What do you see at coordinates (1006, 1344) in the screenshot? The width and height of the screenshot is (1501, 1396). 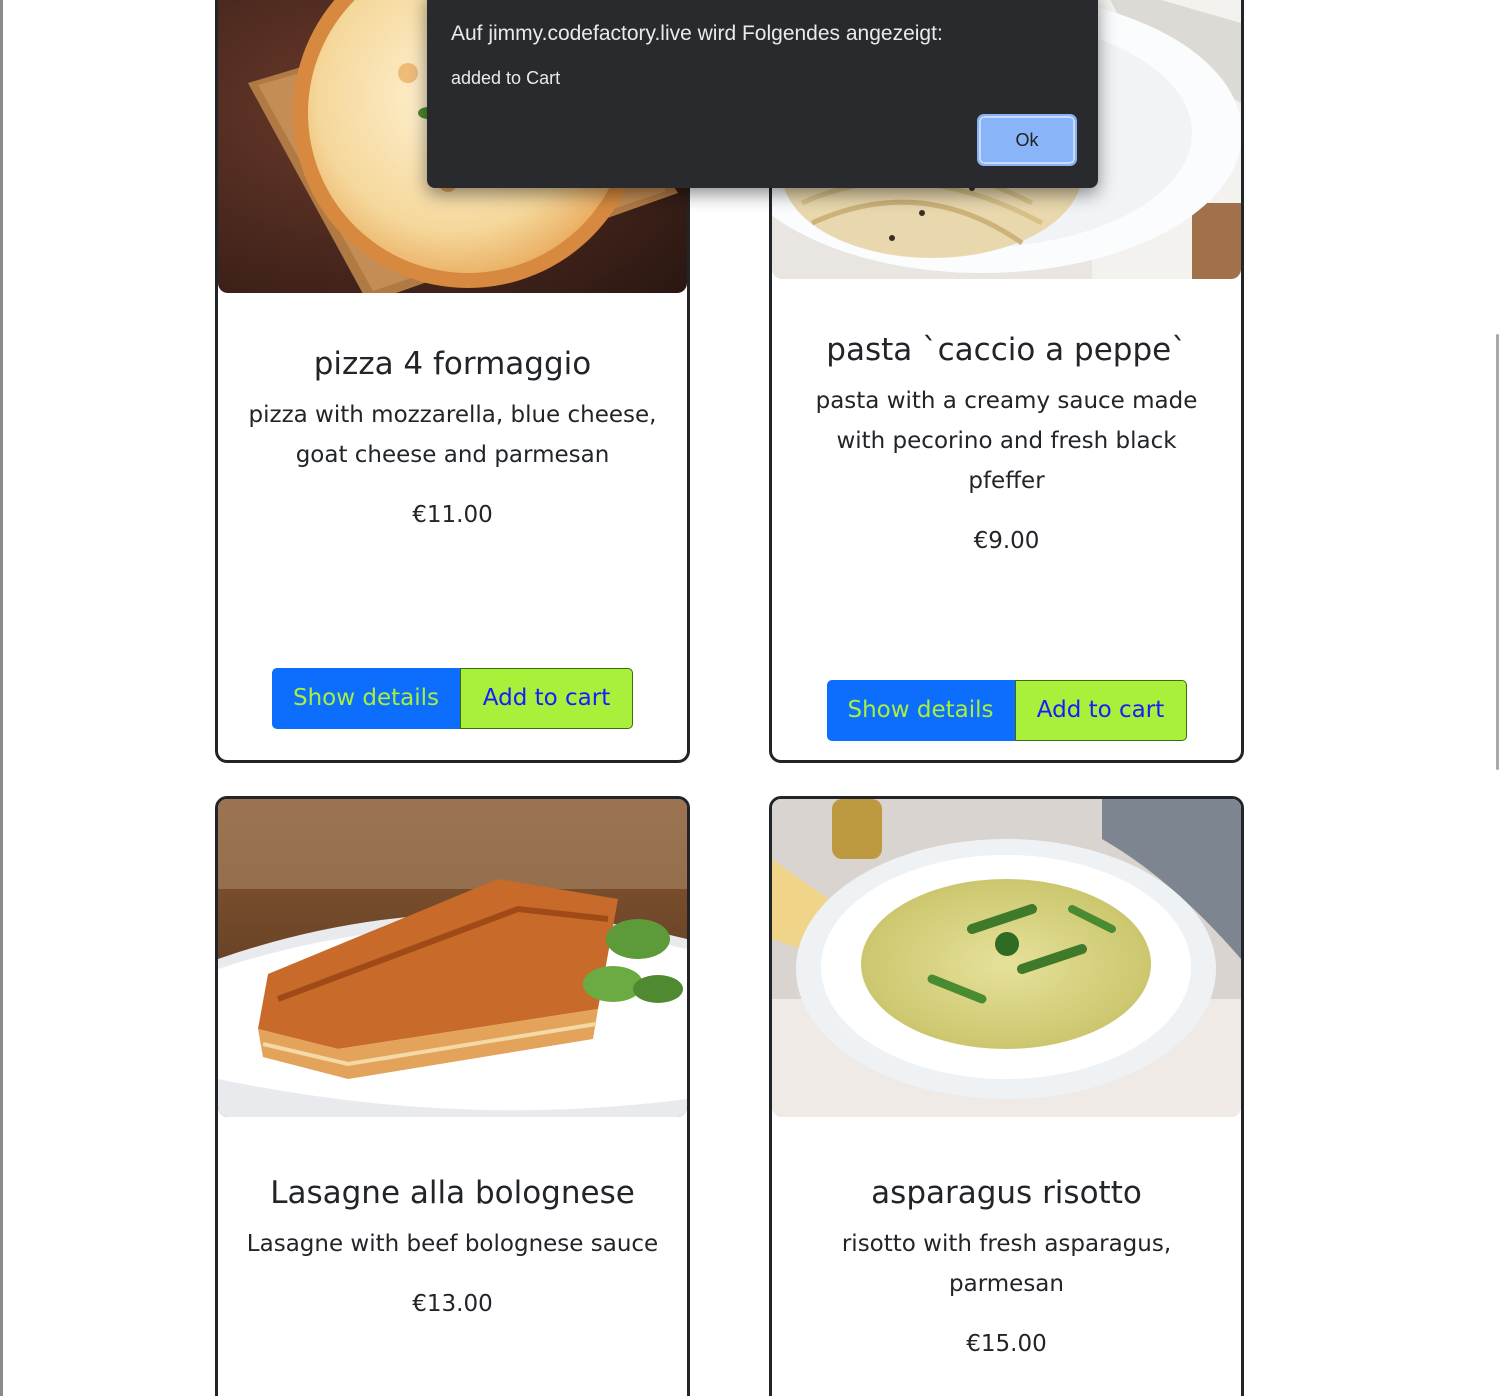 I see `card-price: €15.00` at bounding box center [1006, 1344].